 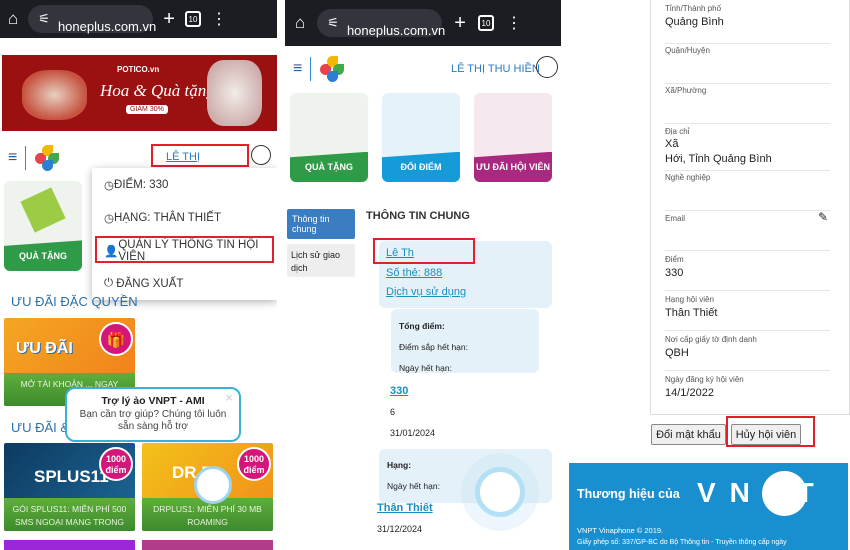 I want to click on model-image, so click(x=234, y=93).